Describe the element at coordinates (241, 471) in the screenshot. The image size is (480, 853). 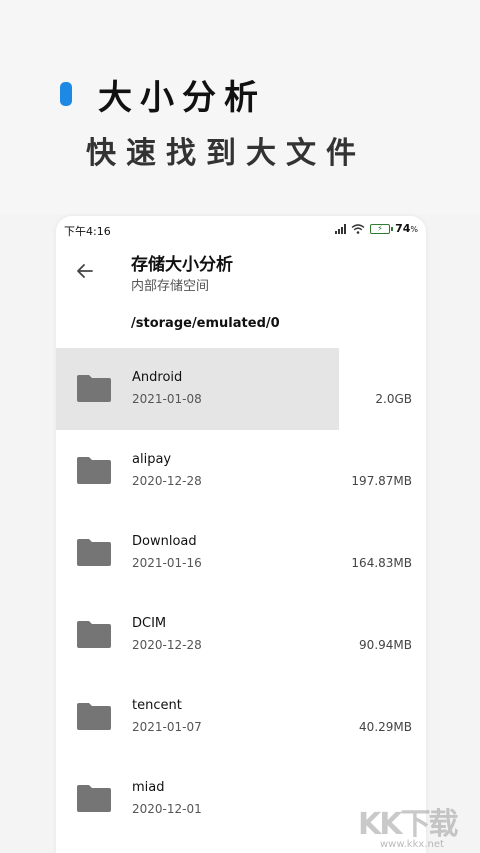
I see `list-item: alipay 2020-12-28 197.87MB` at that location.